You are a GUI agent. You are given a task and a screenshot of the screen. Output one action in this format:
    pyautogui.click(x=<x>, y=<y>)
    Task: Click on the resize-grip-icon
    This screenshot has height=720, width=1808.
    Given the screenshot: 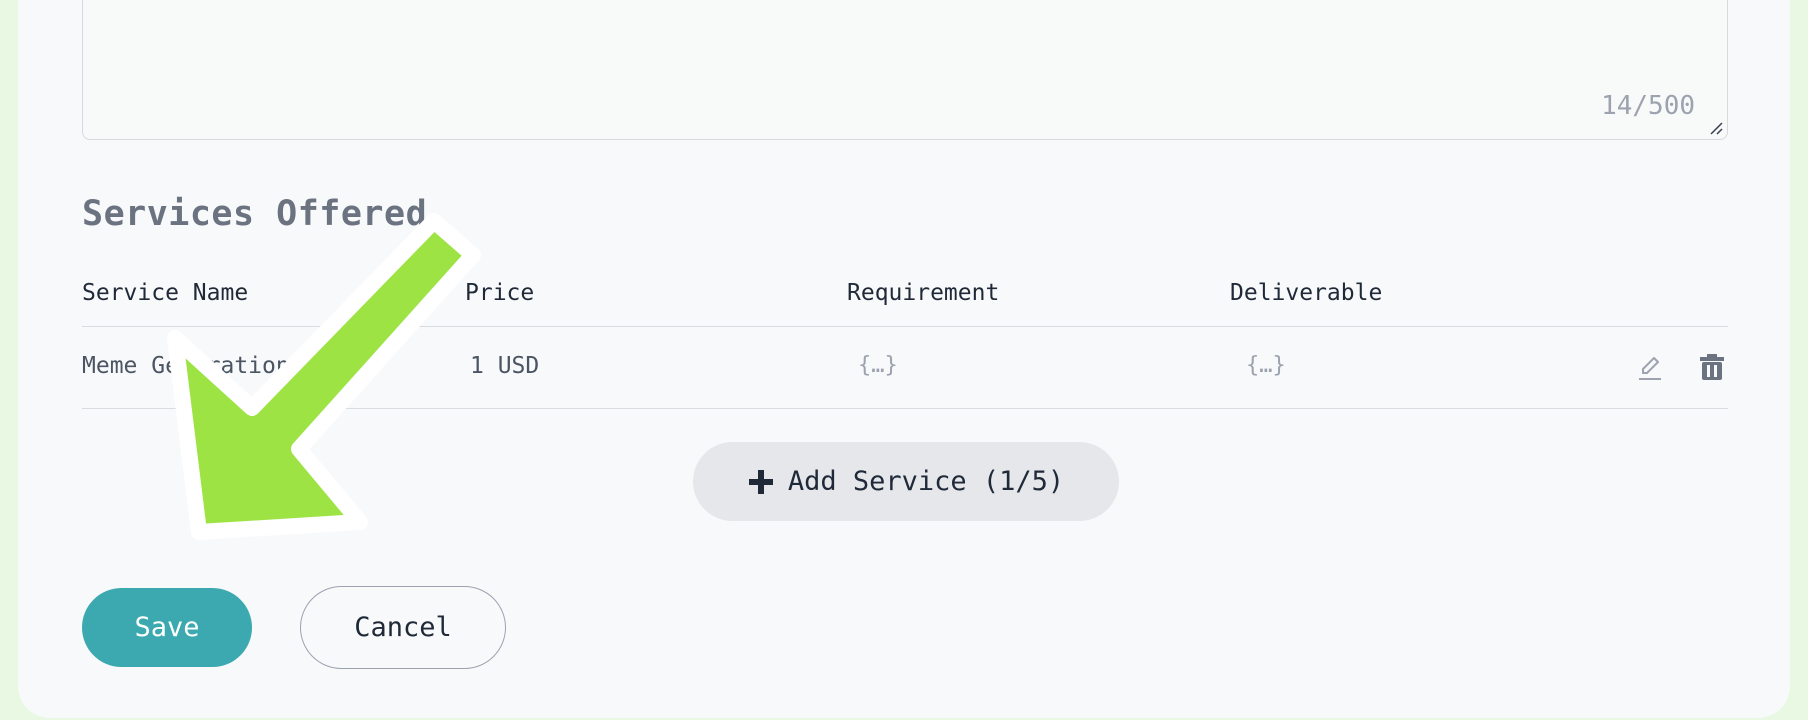 What is the action you would take?
    pyautogui.click(x=1716, y=128)
    